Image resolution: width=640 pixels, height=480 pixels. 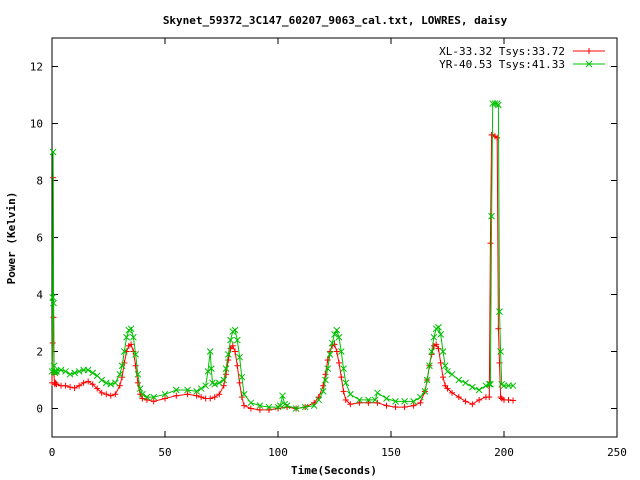 I want to click on y-axis-label: Power (Kelvin), so click(x=11, y=238).